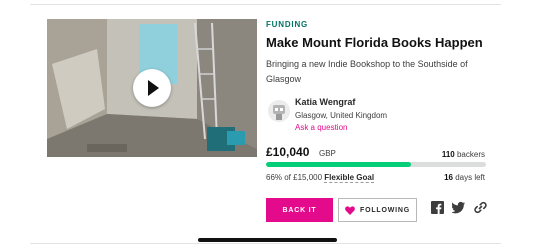  I want to click on creator-avatar, so click(279, 111).